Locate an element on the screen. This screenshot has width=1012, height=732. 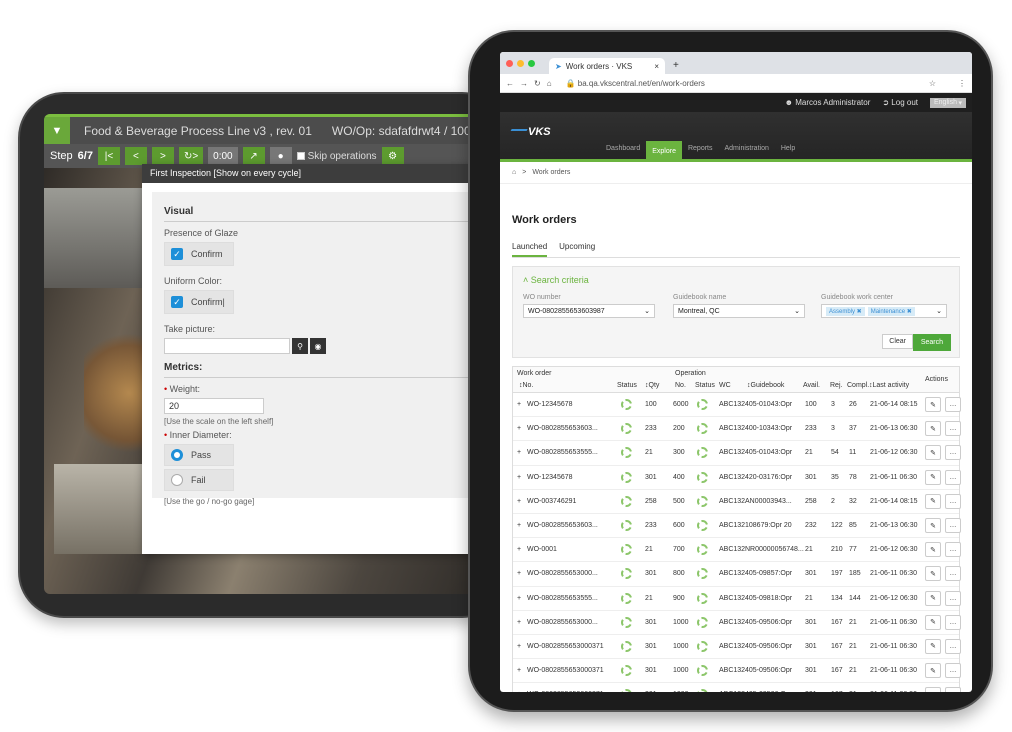
col-avail: Avail. is located at coordinates (811, 385).